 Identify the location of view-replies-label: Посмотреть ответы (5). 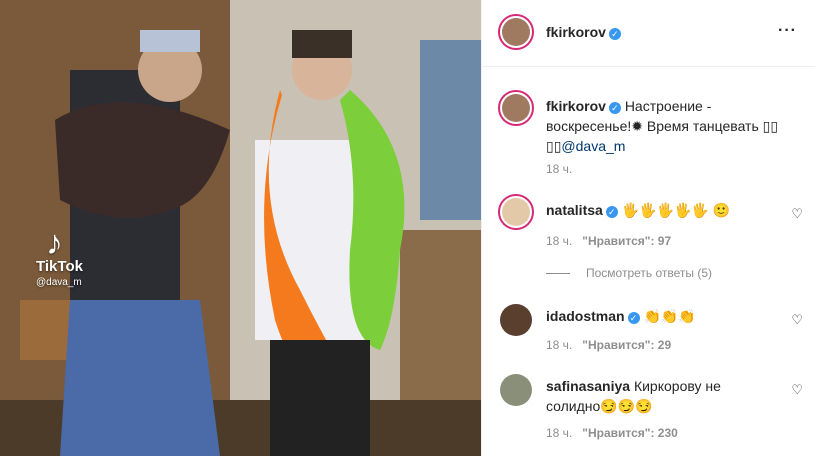
(649, 273).